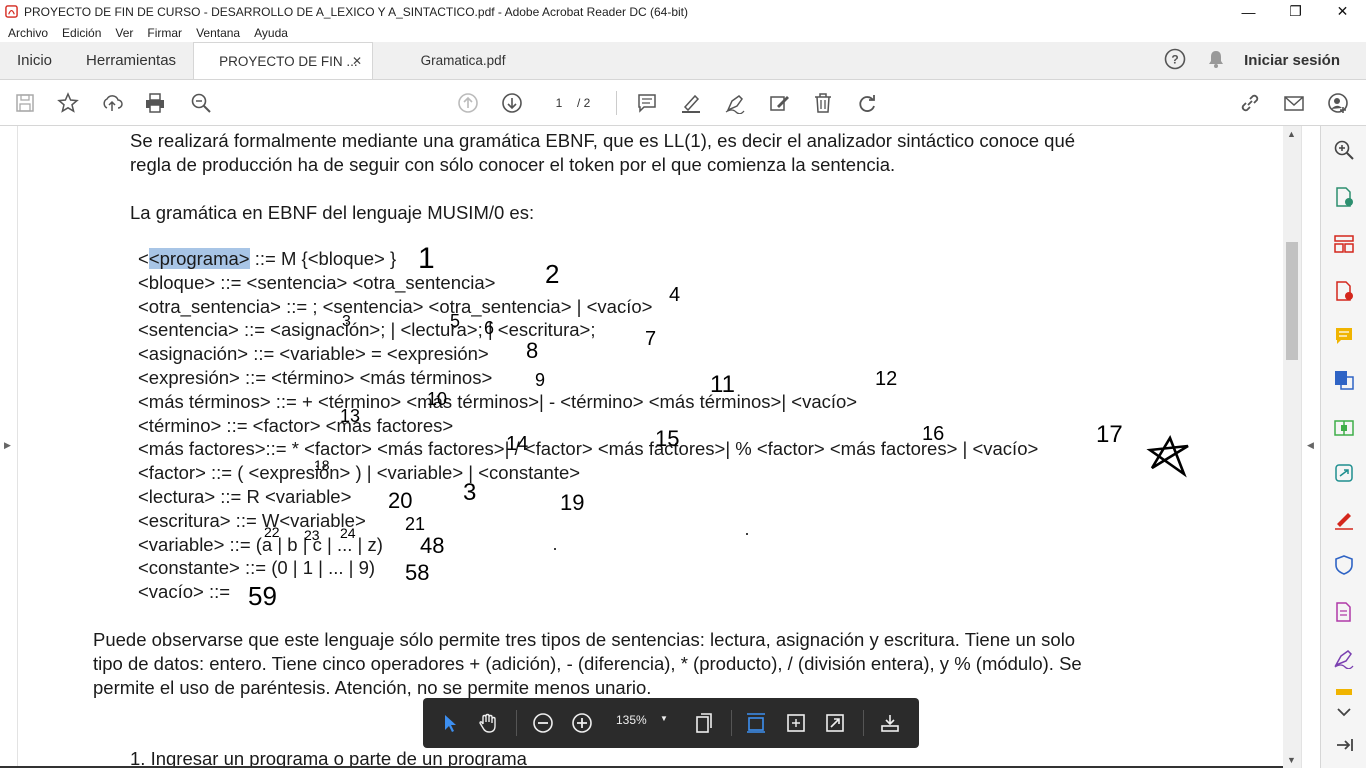 The image size is (1366, 768). I want to click on toolbar-divider, so click(616, 103).